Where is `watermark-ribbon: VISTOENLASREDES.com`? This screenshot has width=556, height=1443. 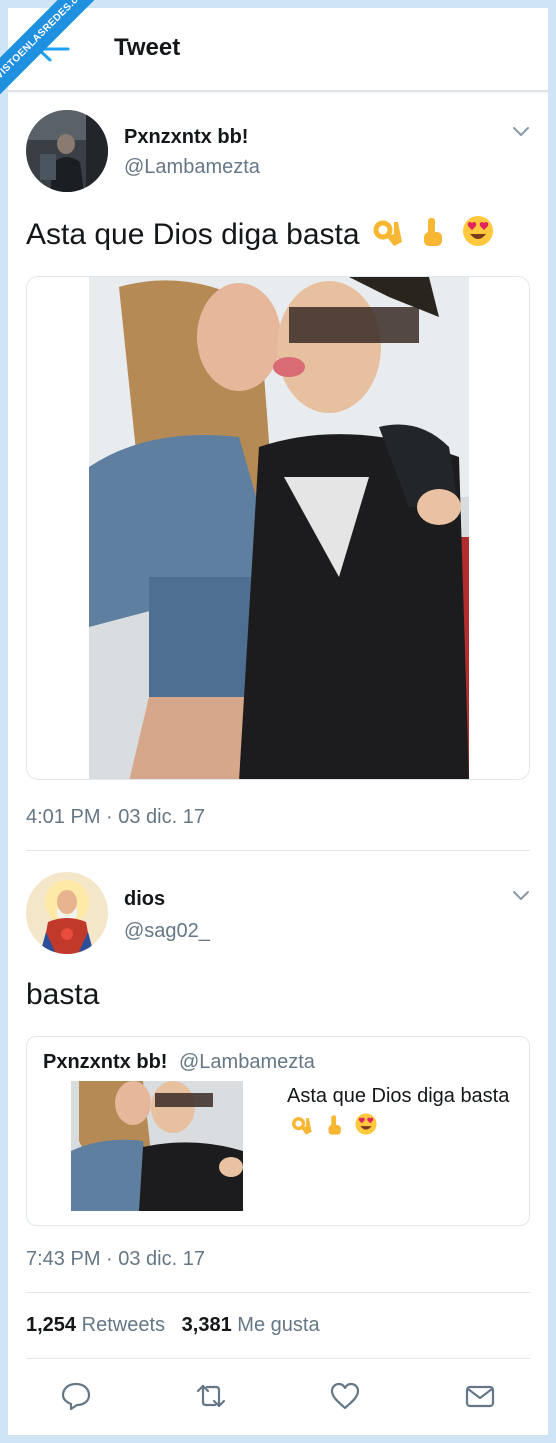 watermark-ribbon: VISTOENLASREDES.com is located at coordinates (51, 51).